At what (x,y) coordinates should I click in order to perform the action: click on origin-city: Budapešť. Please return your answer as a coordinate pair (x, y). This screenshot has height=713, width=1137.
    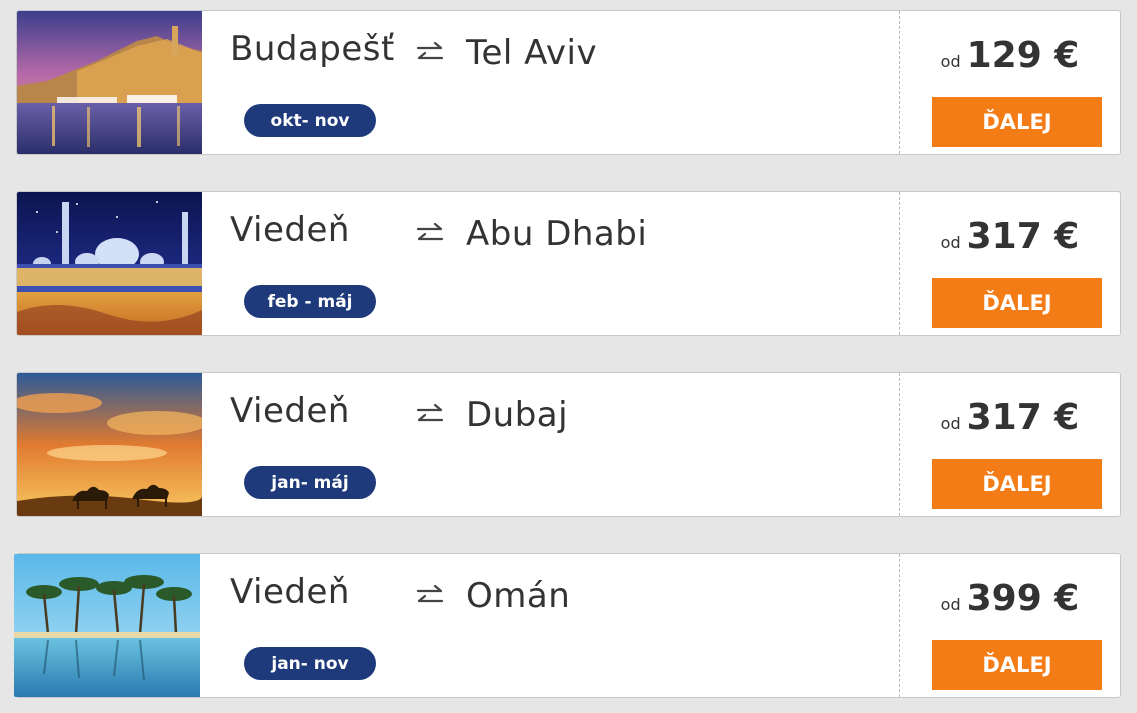
    Looking at the image, I should click on (312, 49).